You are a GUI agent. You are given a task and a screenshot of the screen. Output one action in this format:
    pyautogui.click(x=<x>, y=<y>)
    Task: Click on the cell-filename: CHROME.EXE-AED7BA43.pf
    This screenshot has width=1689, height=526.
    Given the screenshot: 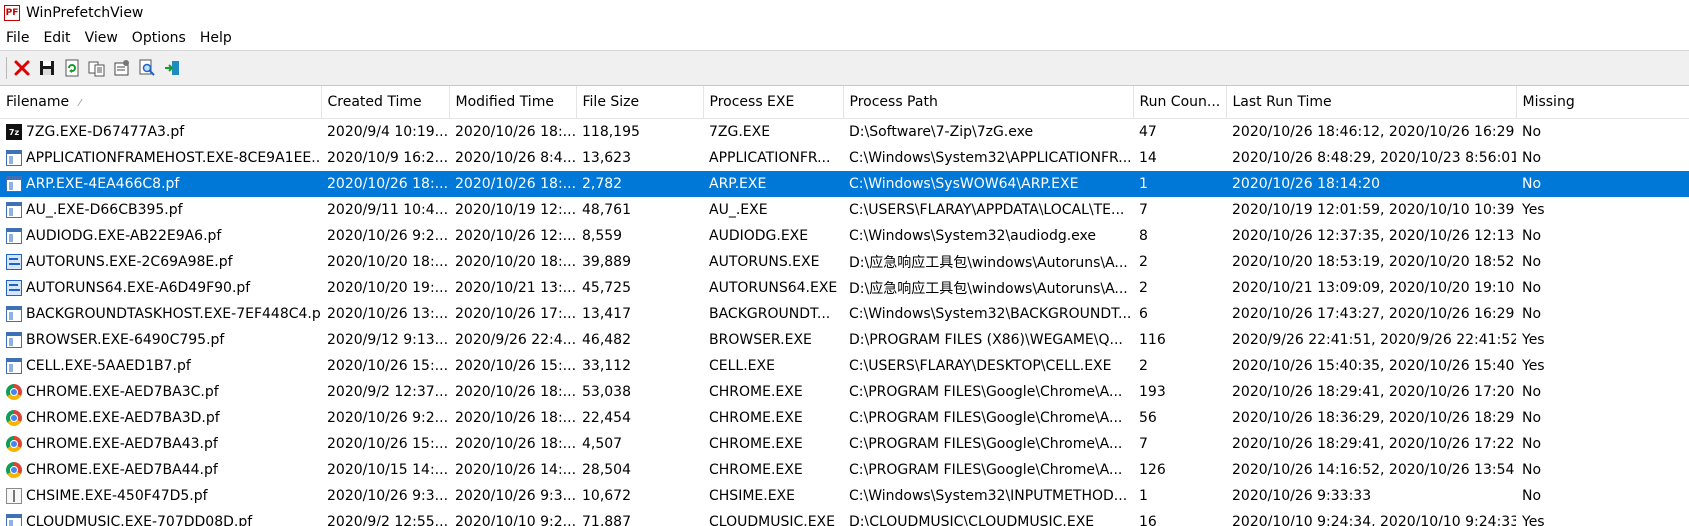 What is the action you would take?
    pyautogui.click(x=160, y=444)
    